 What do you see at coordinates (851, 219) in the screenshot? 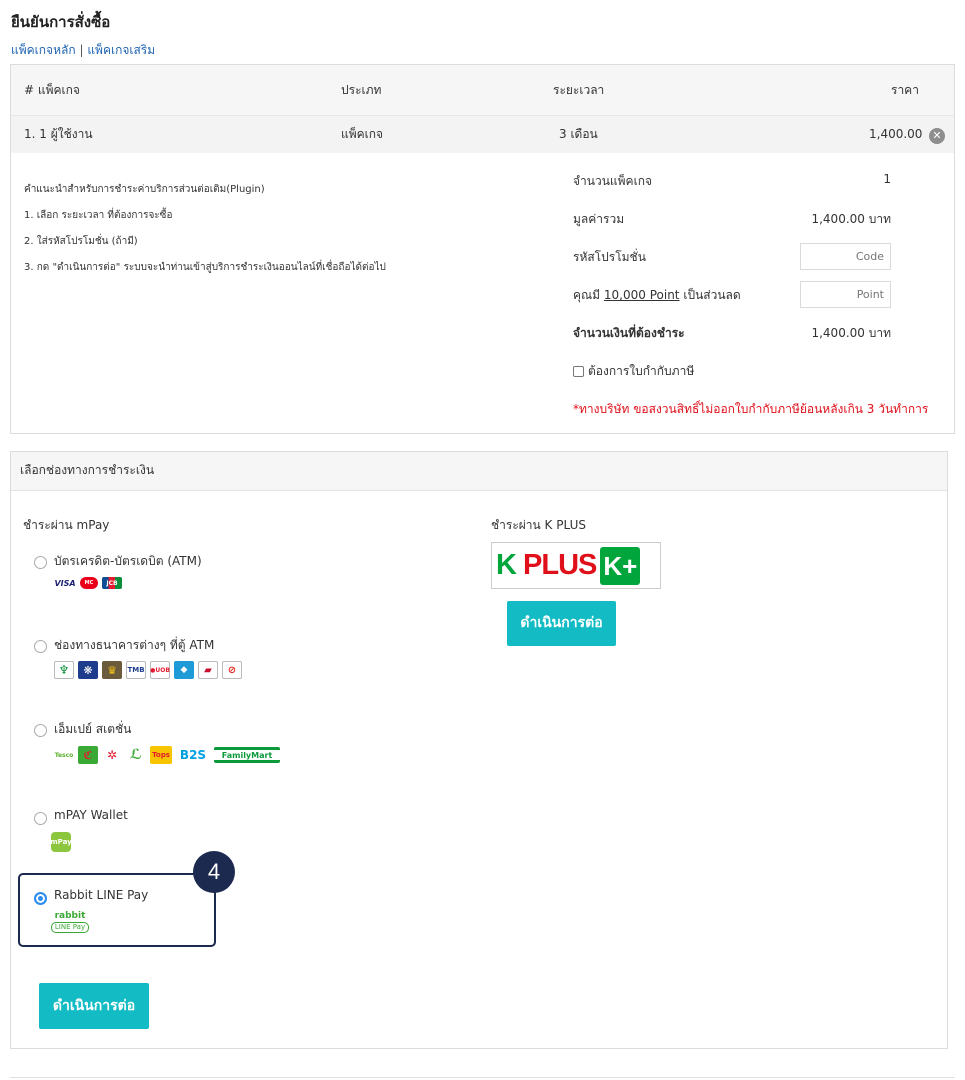
I see `total-value: 1,400.00 บาท` at bounding box center [851, 219].